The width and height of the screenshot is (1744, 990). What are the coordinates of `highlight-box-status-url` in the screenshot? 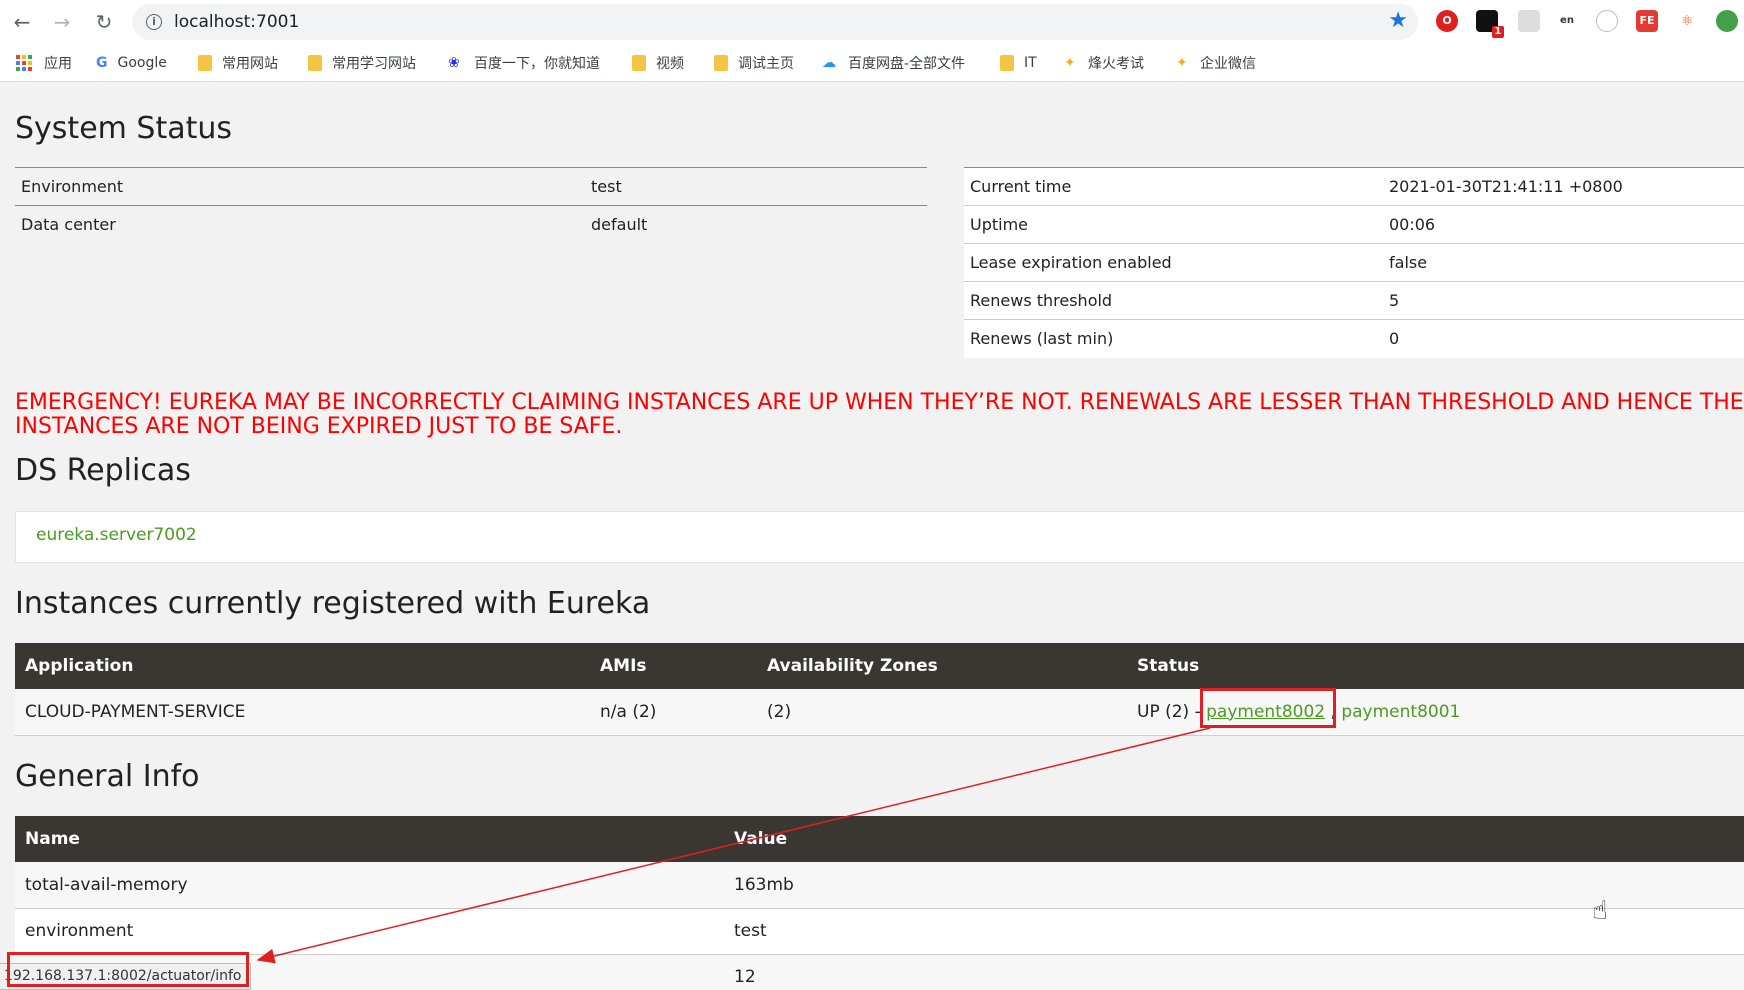 It's located at (128, 969).